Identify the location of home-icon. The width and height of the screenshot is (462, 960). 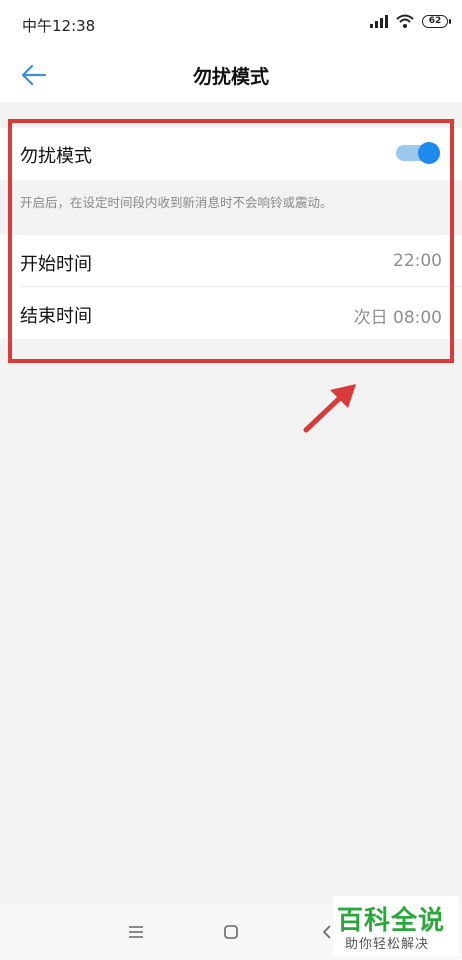
(231, 932).